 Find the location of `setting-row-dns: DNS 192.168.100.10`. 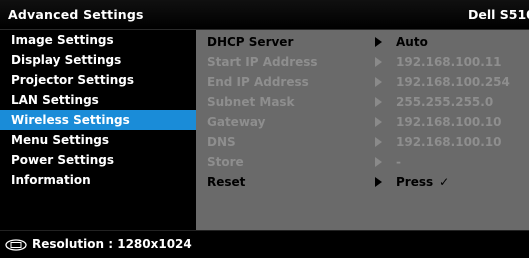

setting-row-dns: DNS 192.168.100.10 is located at coordinates (362, 142).